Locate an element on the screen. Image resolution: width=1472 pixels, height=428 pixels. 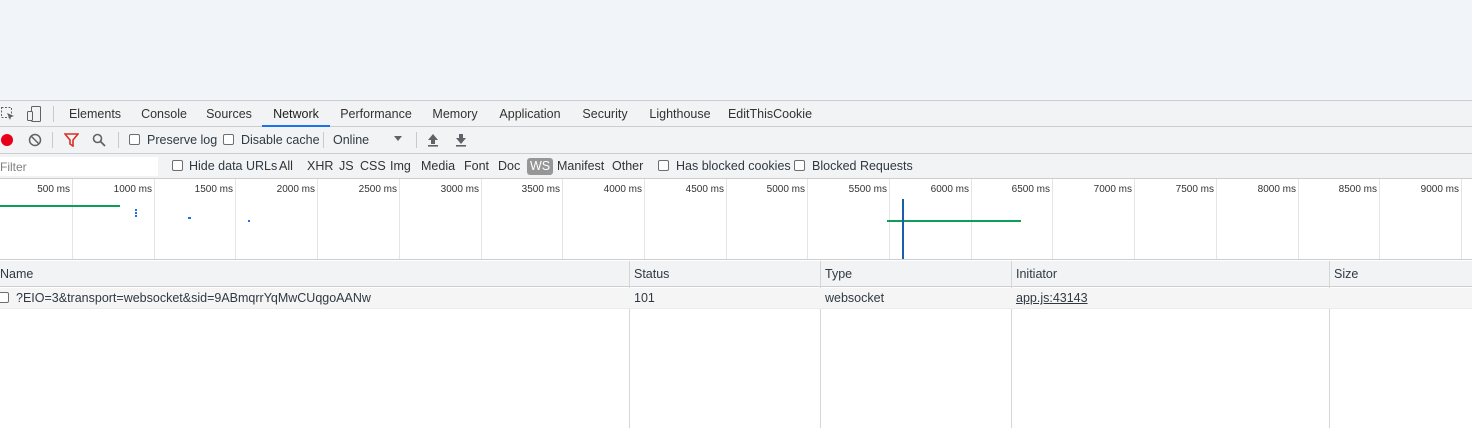
type-filter-media: Media is located at coordinates (438, 166).